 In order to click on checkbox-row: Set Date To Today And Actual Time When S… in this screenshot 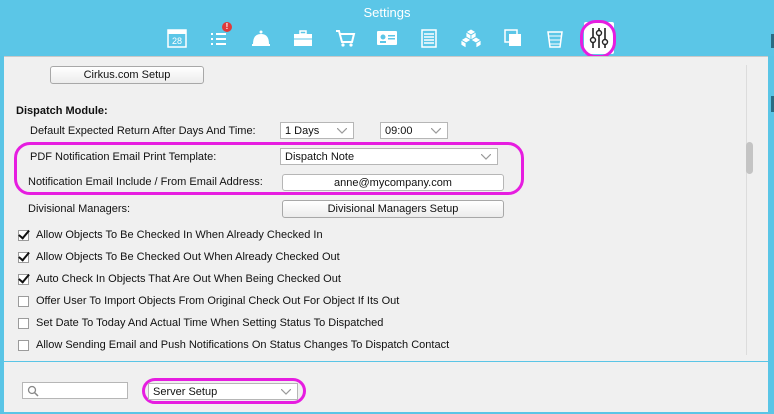, I will do `click(200, 323)`.